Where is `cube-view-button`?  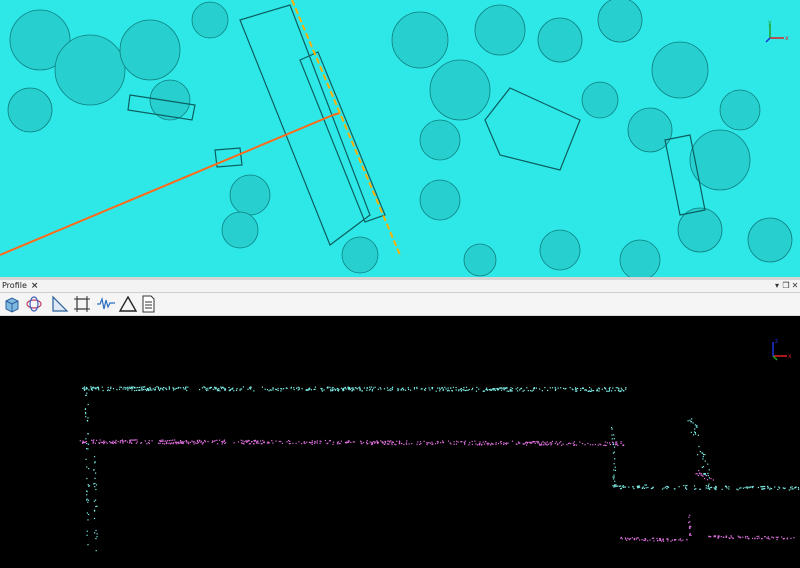
cube-view-button is located at coordinates (12, 304).